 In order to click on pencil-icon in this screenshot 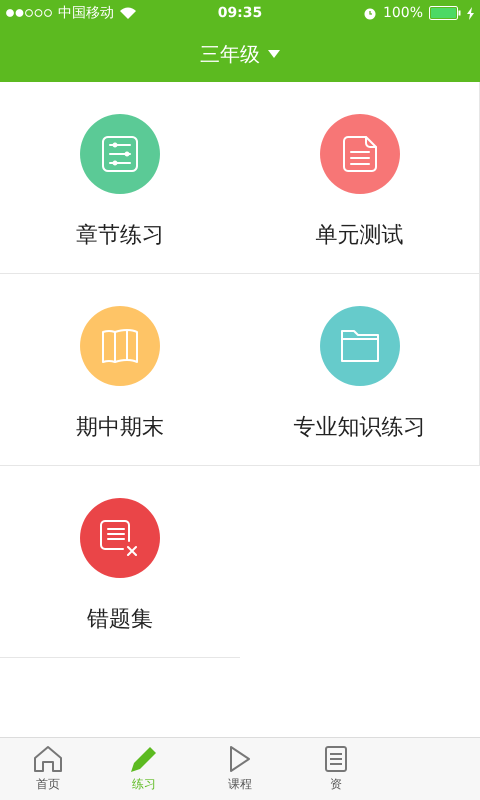, I will do `click(144, 759)`.